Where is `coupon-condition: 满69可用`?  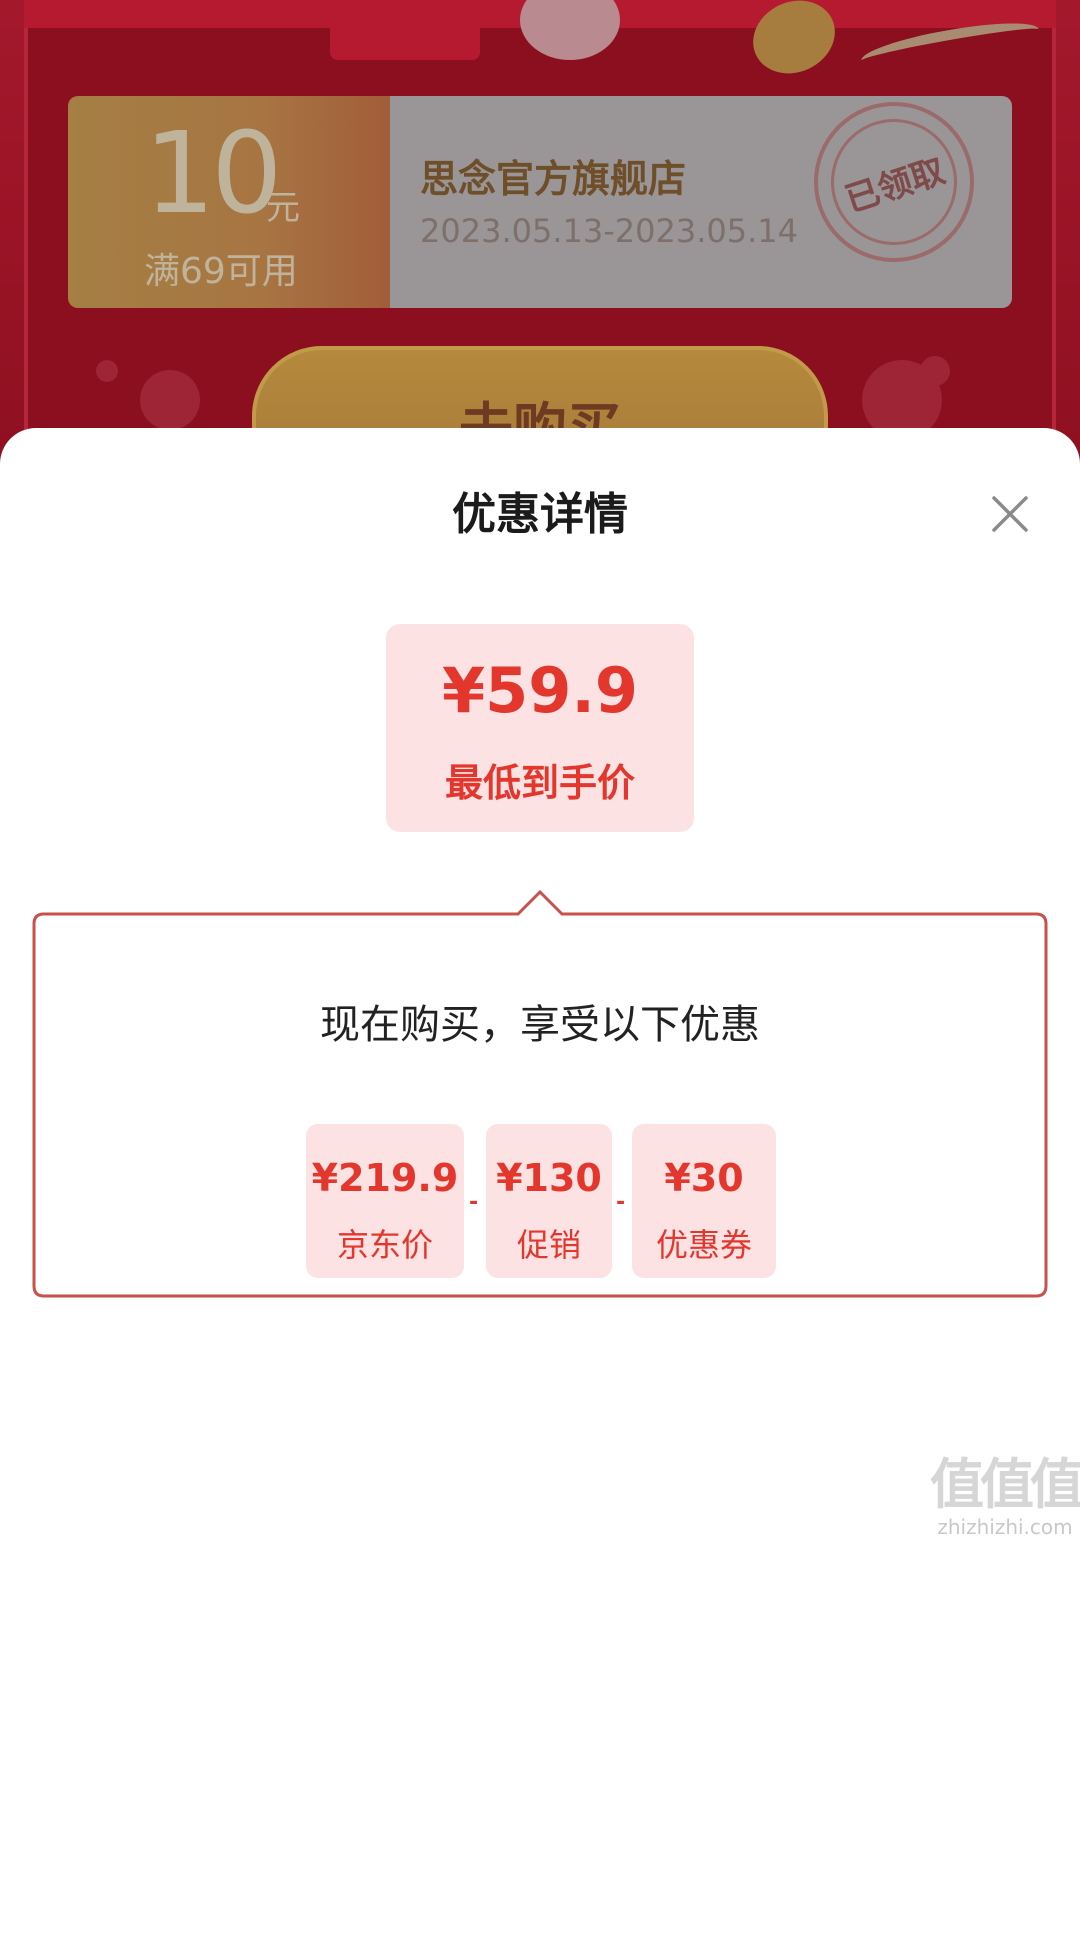
coupon-condition: 满69可用 is located at coordinates (221, 271).